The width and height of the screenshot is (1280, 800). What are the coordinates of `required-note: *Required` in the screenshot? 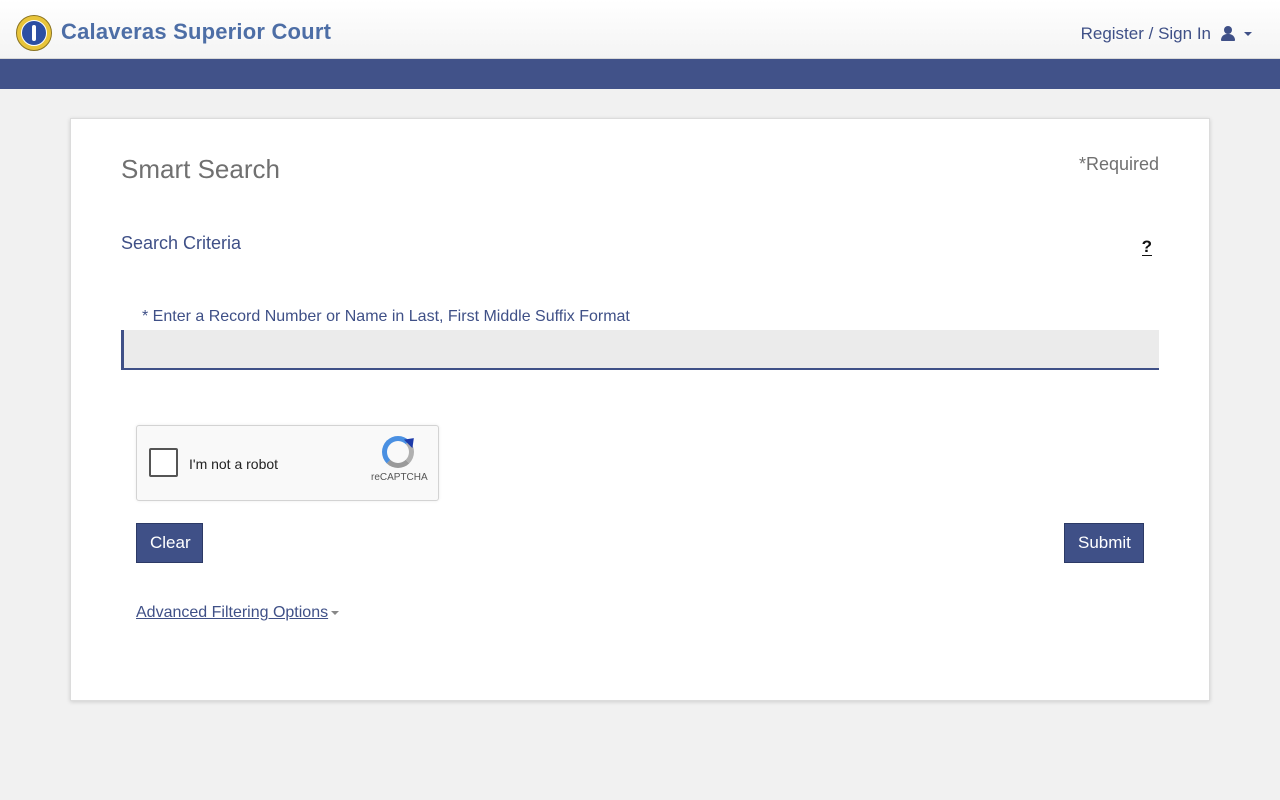 It's located at (1118, 164).